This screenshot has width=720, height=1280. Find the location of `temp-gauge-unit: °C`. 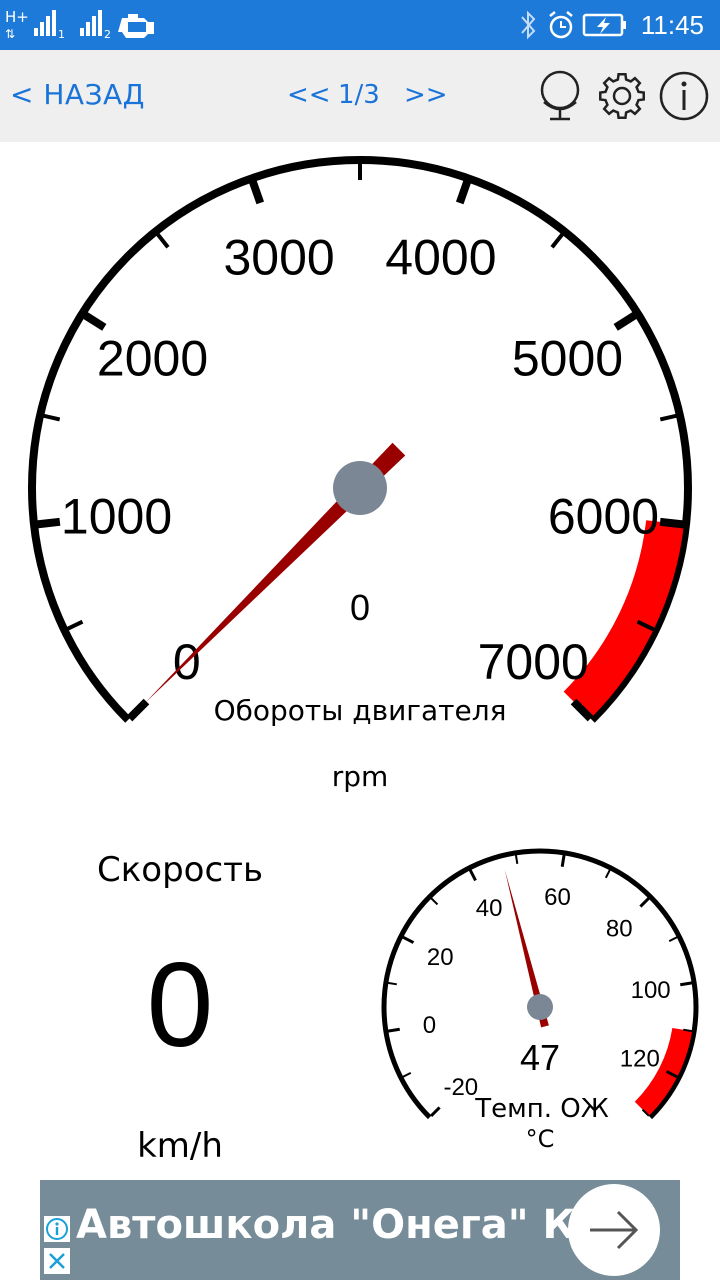

temp-gauge-unit: °C is located at coordinates (540, 1139).